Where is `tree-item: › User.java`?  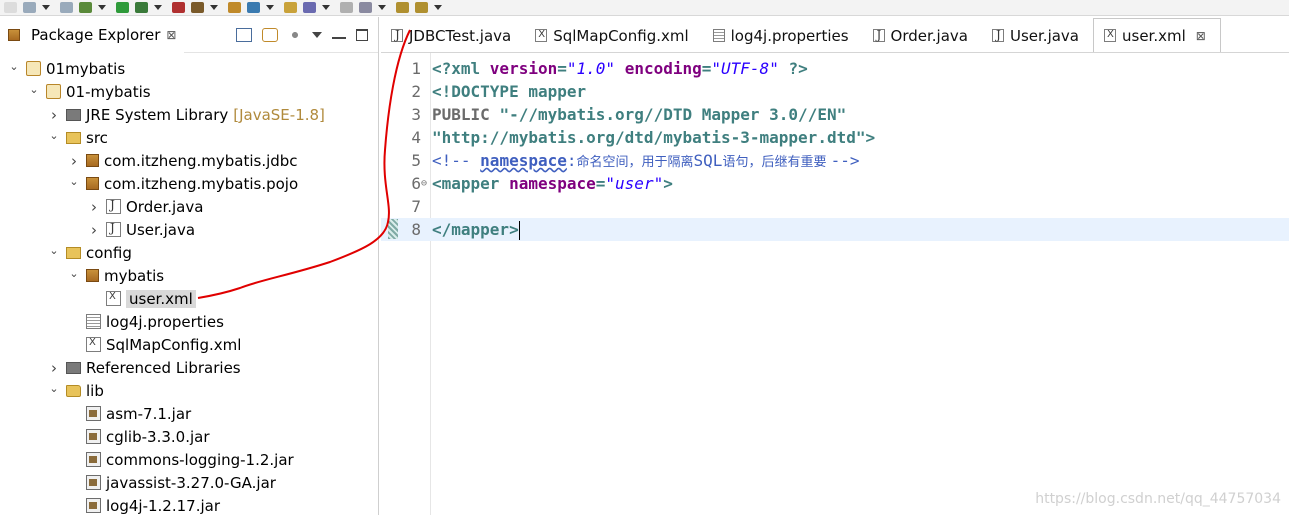 tree-item: › User.java is located at coordinates (141, 229).